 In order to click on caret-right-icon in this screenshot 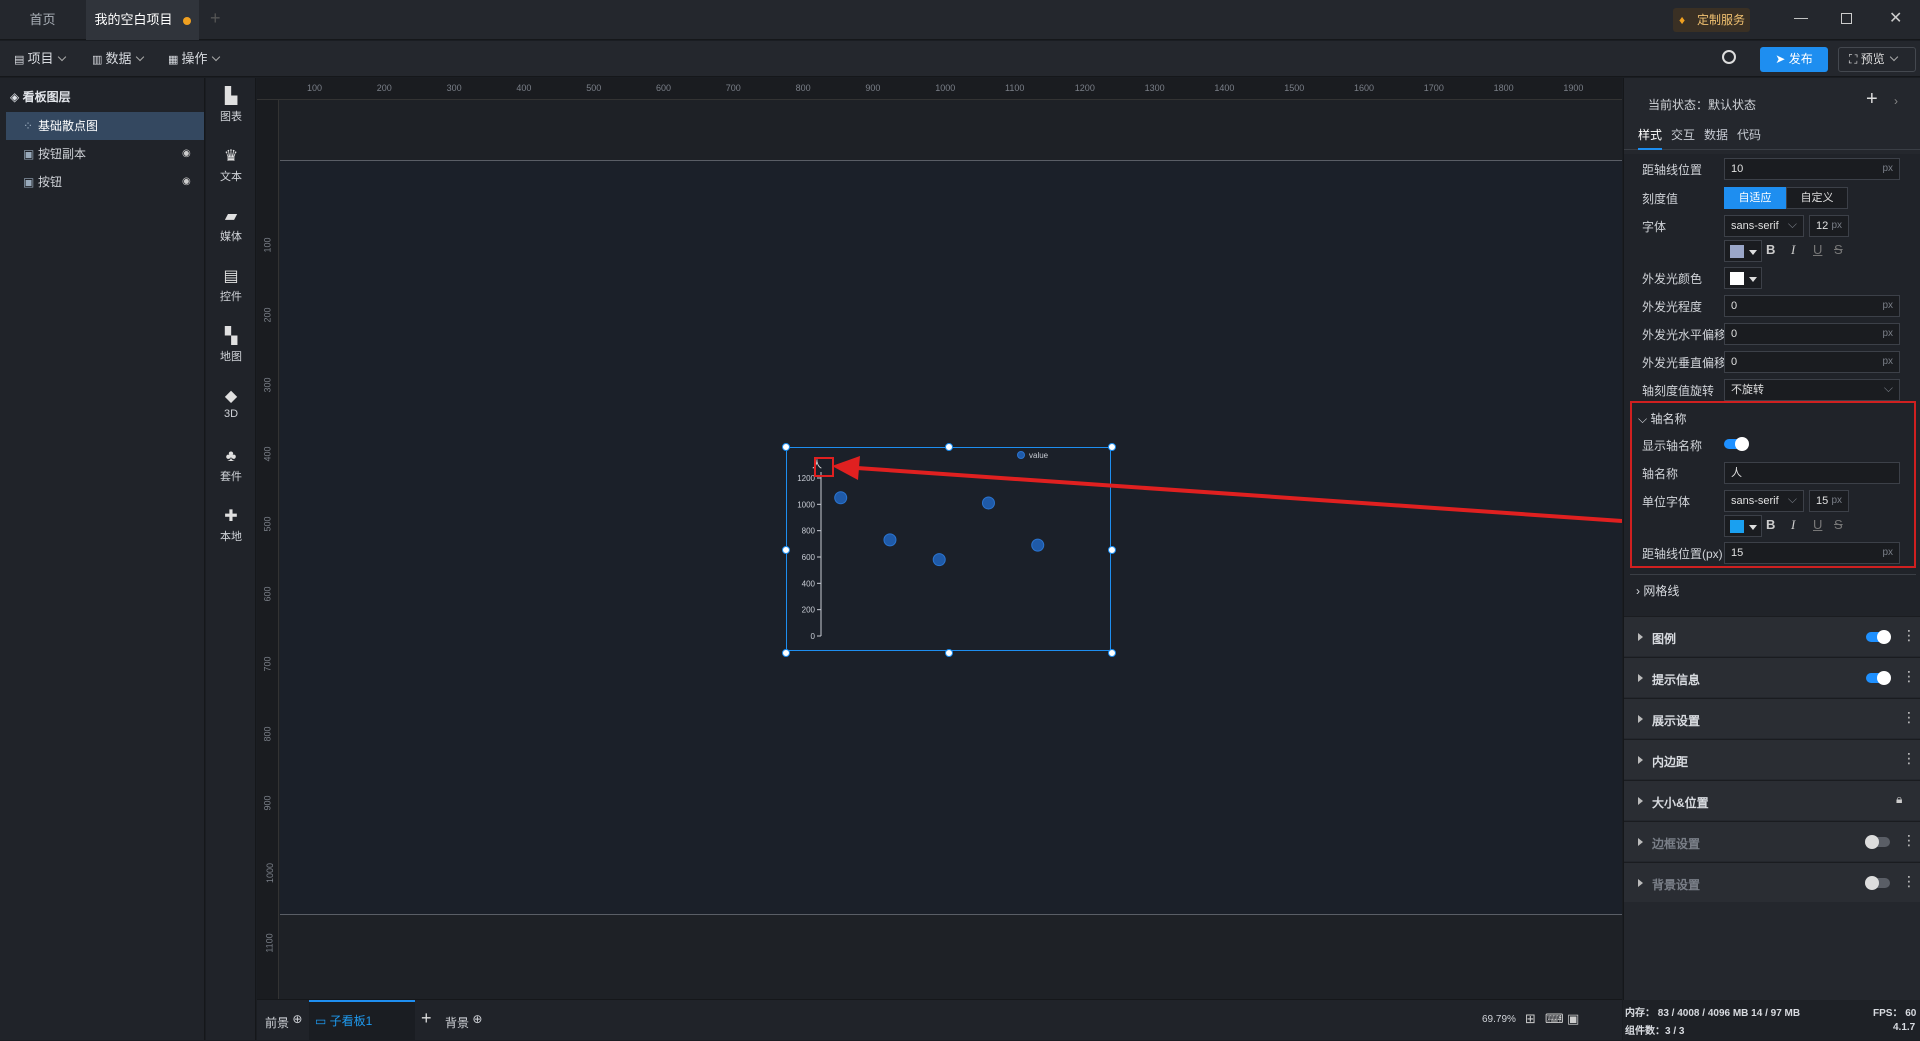, I will do `click(1640, 842)`.